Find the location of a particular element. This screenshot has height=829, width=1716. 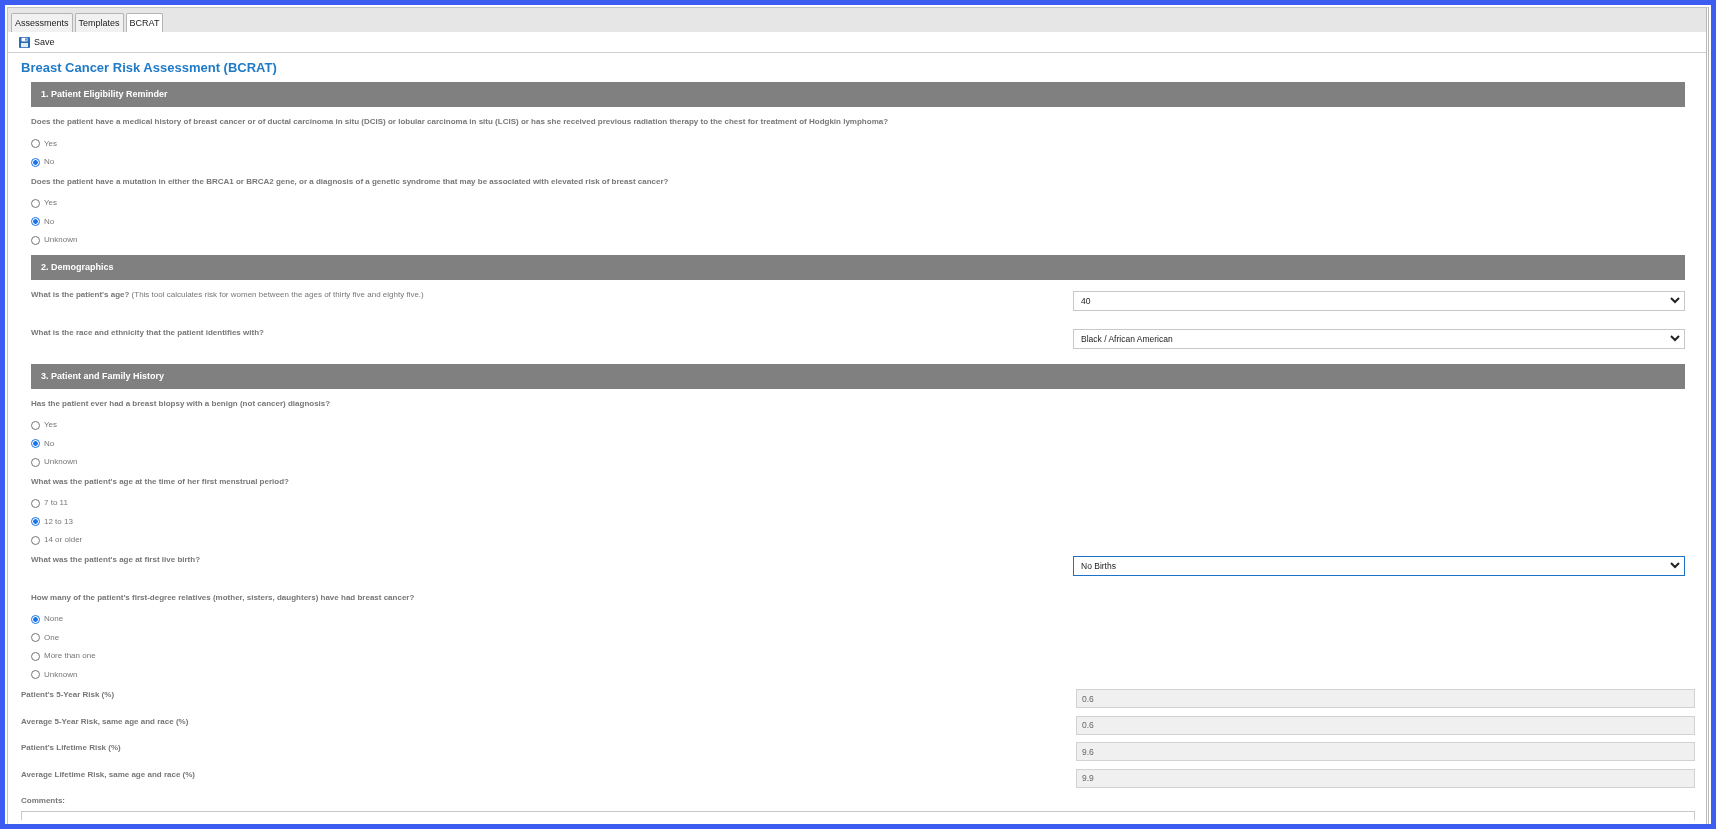

result-label: Average Lifetime Risk, same age and race (%) is located at coordinates (108, 774).